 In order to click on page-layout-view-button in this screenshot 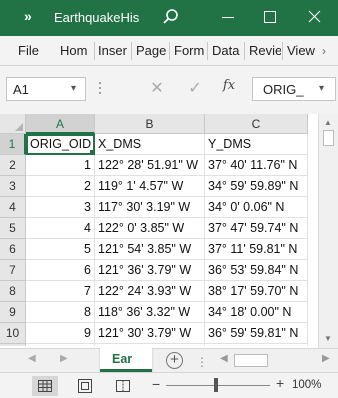, I will do `click(85, 386)`.